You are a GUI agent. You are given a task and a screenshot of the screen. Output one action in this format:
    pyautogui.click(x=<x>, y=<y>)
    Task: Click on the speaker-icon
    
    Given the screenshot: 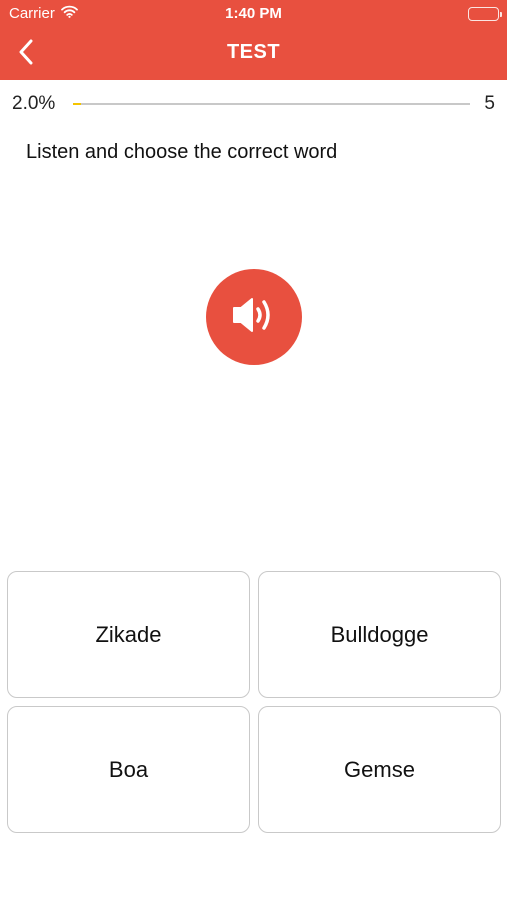 What is the action you would take?
    pyautogui.click(x=254, y=317)
    